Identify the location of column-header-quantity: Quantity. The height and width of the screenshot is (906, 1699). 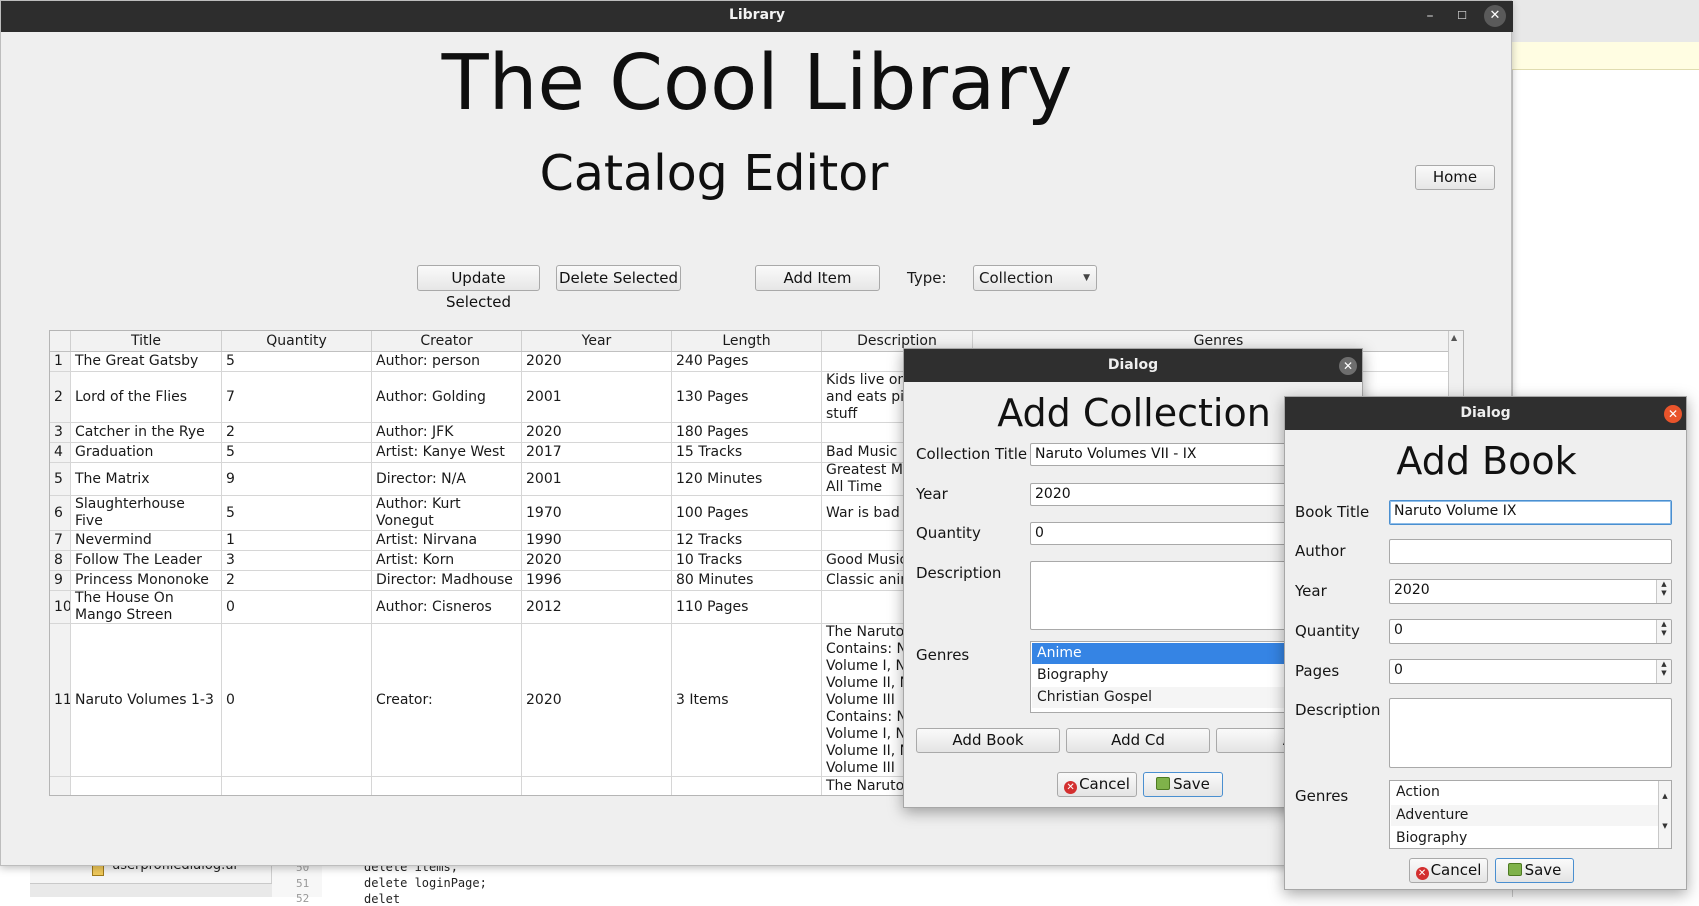
(297, 341).